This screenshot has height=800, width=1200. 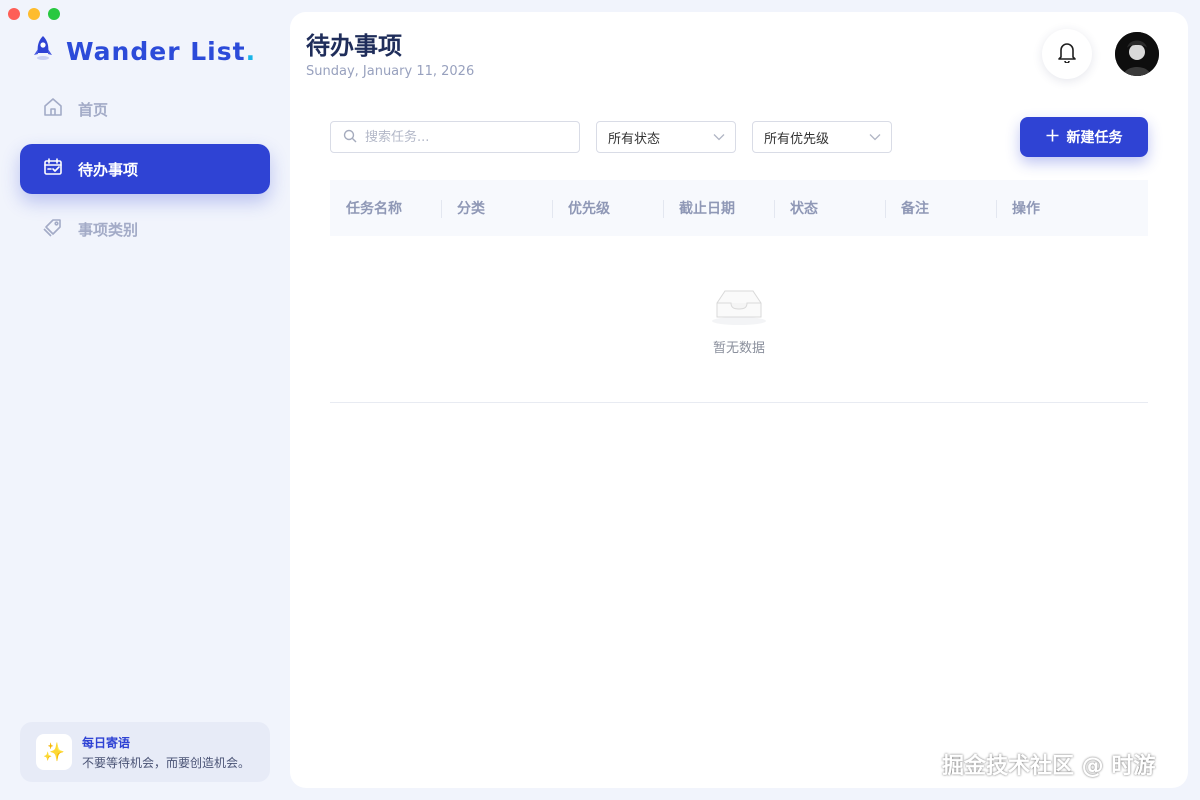 What do you see at coordinates (145, 169) in the screenshot?
I see `sidebar-item-todo: 待办事项` at bounding box center [145, 169].